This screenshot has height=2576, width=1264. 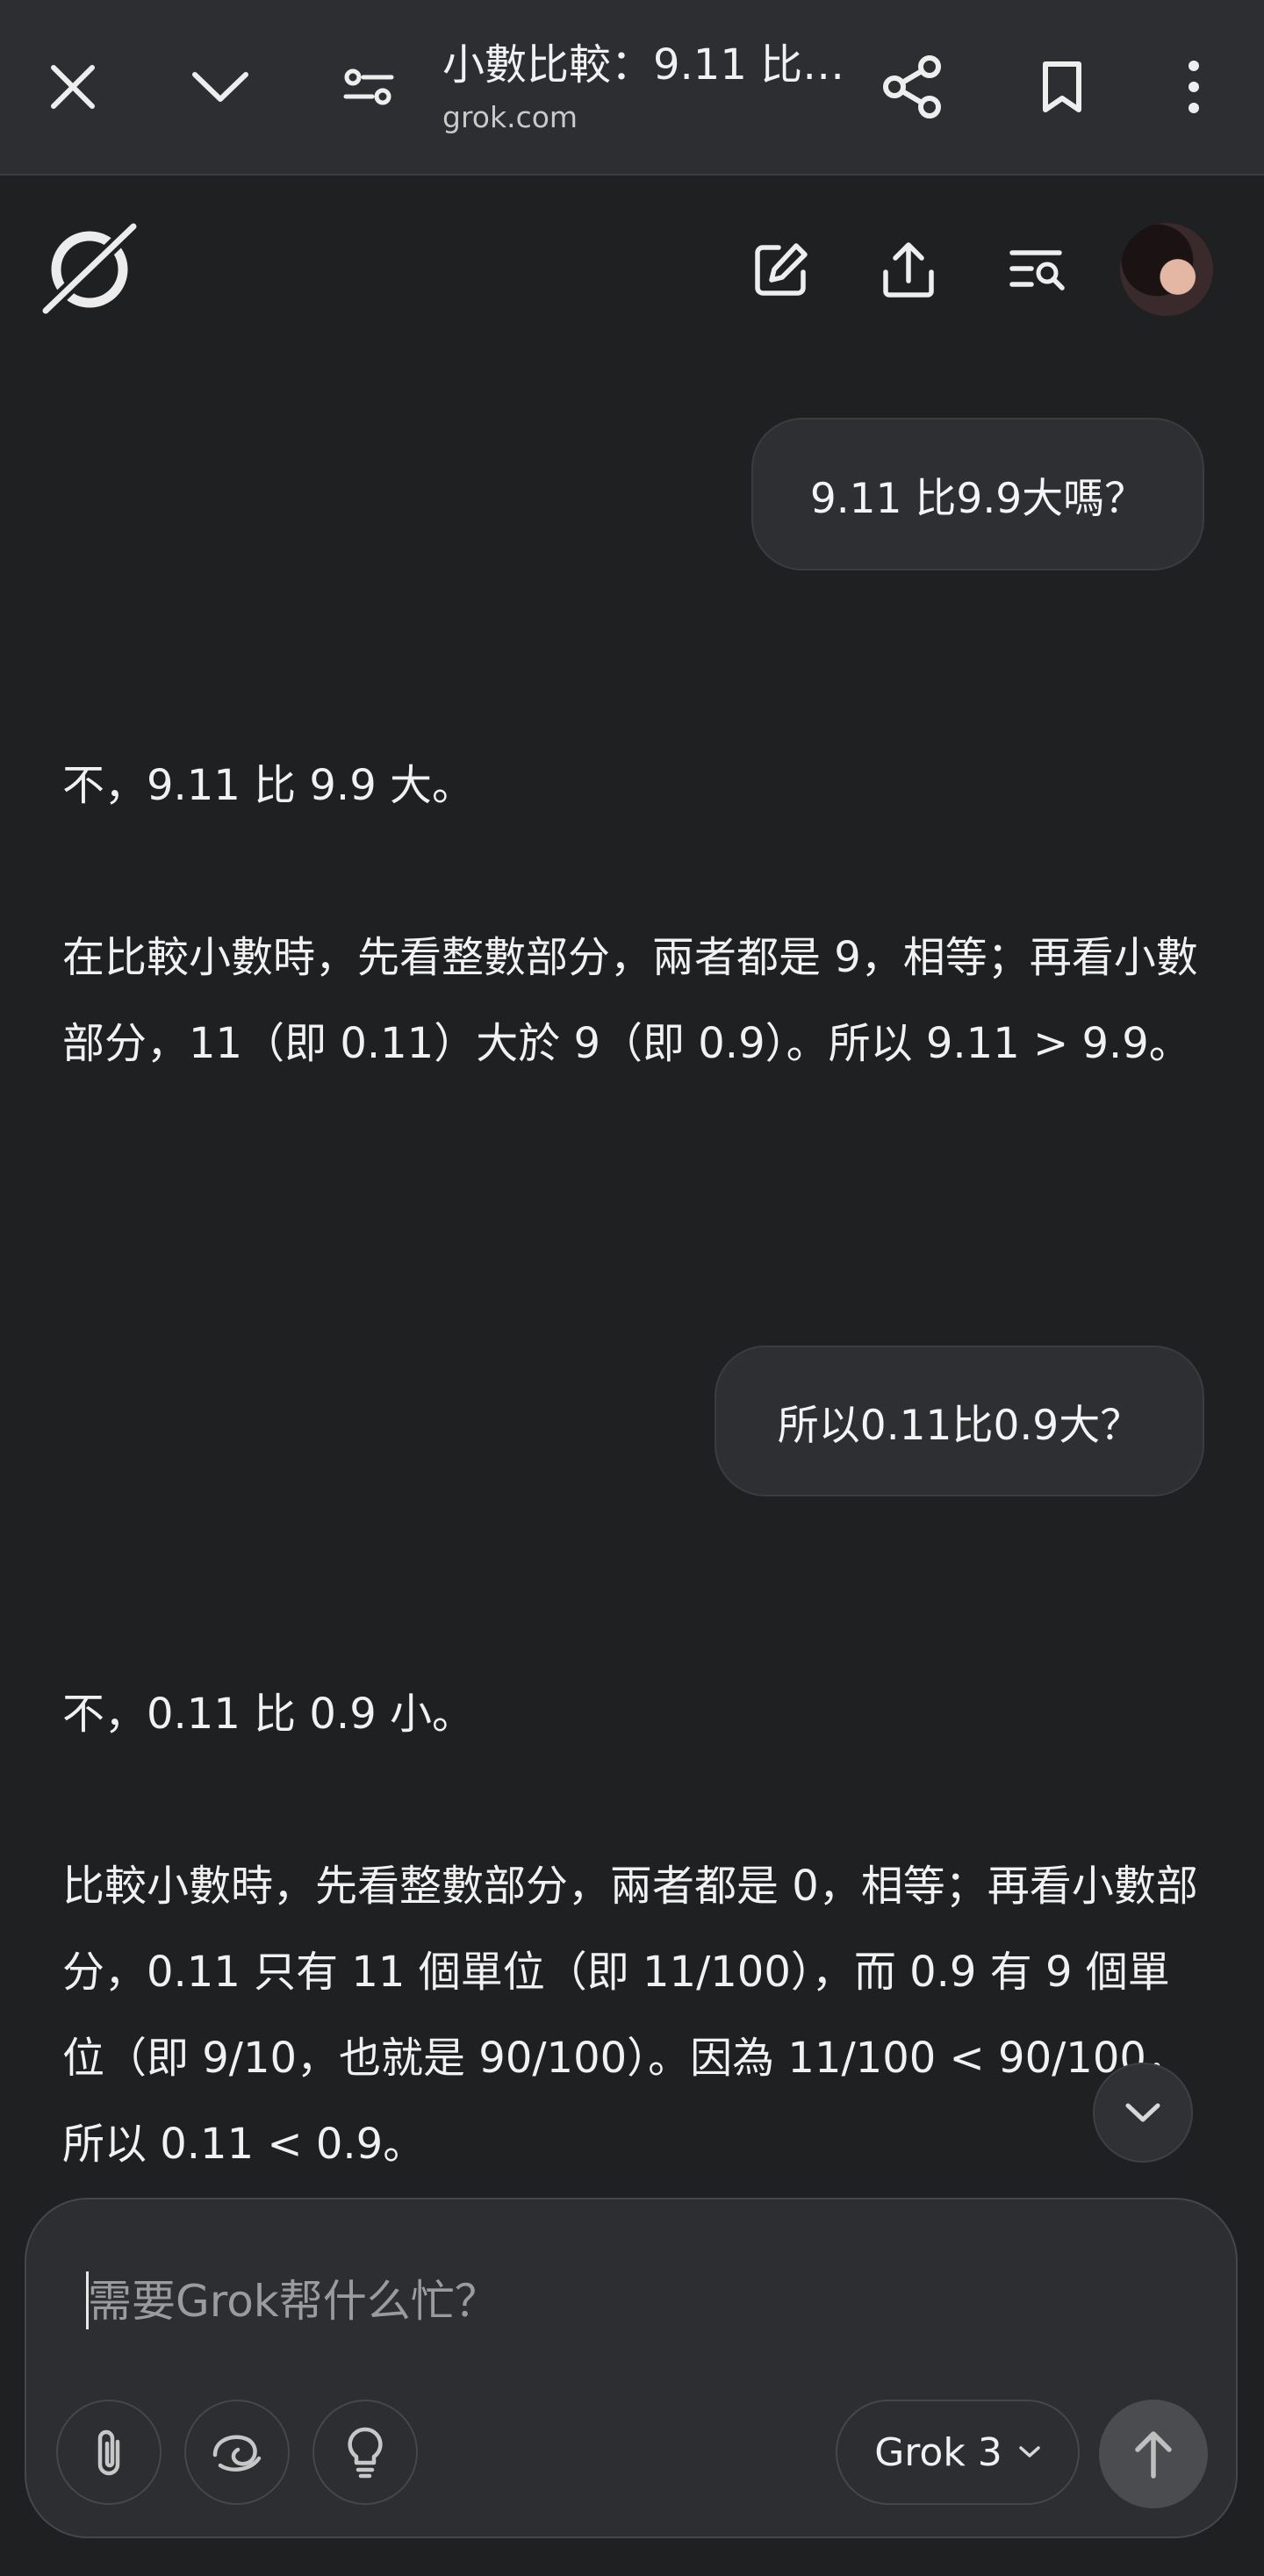 I want to click on text-caret, so click(x=87, y=2300).